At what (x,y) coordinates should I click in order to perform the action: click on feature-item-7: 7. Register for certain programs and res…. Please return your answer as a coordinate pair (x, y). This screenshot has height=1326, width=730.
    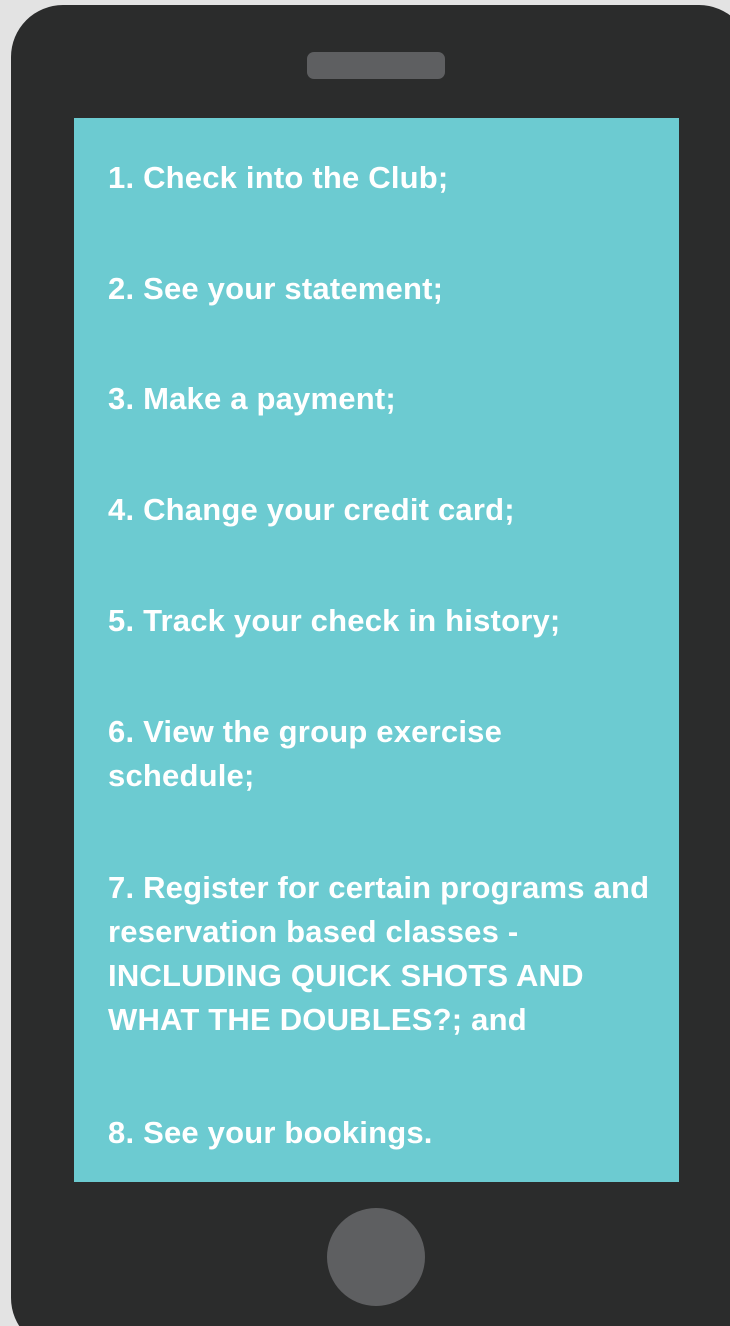
    Looking at the image, I should click on (379, 953).